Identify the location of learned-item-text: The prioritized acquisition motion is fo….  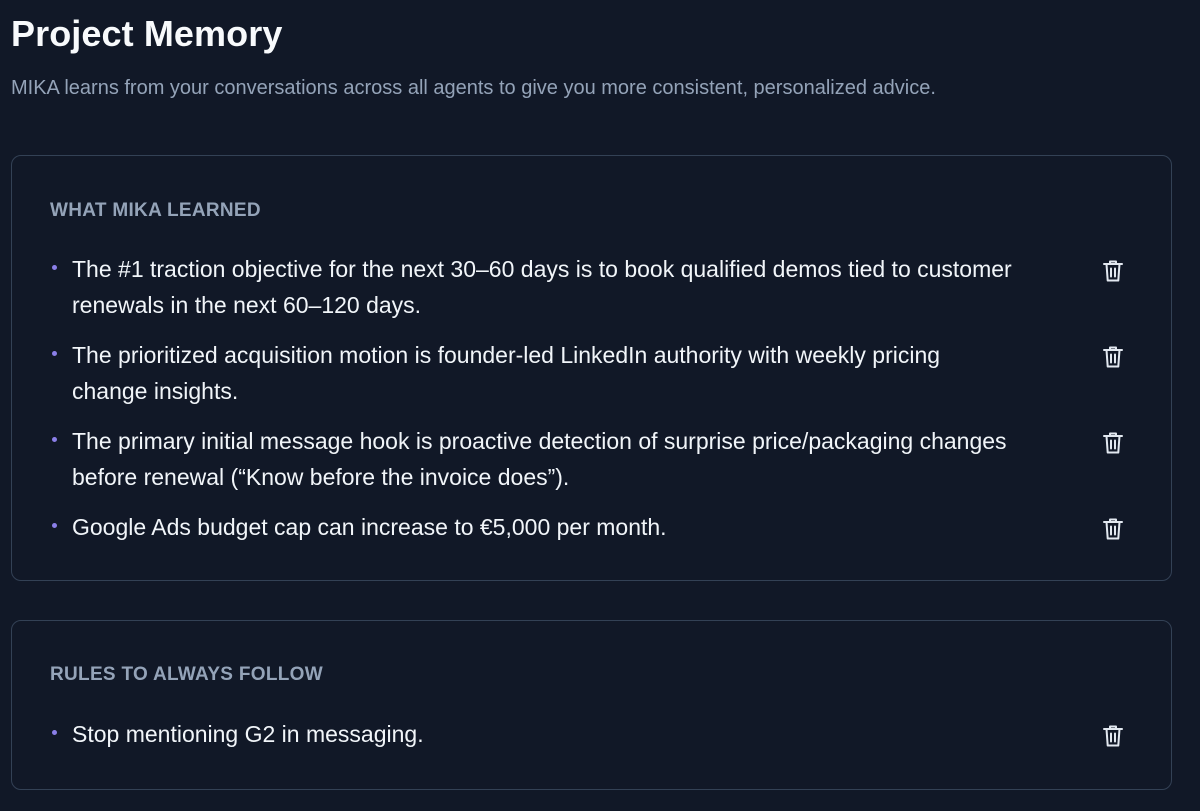
(506, 373).